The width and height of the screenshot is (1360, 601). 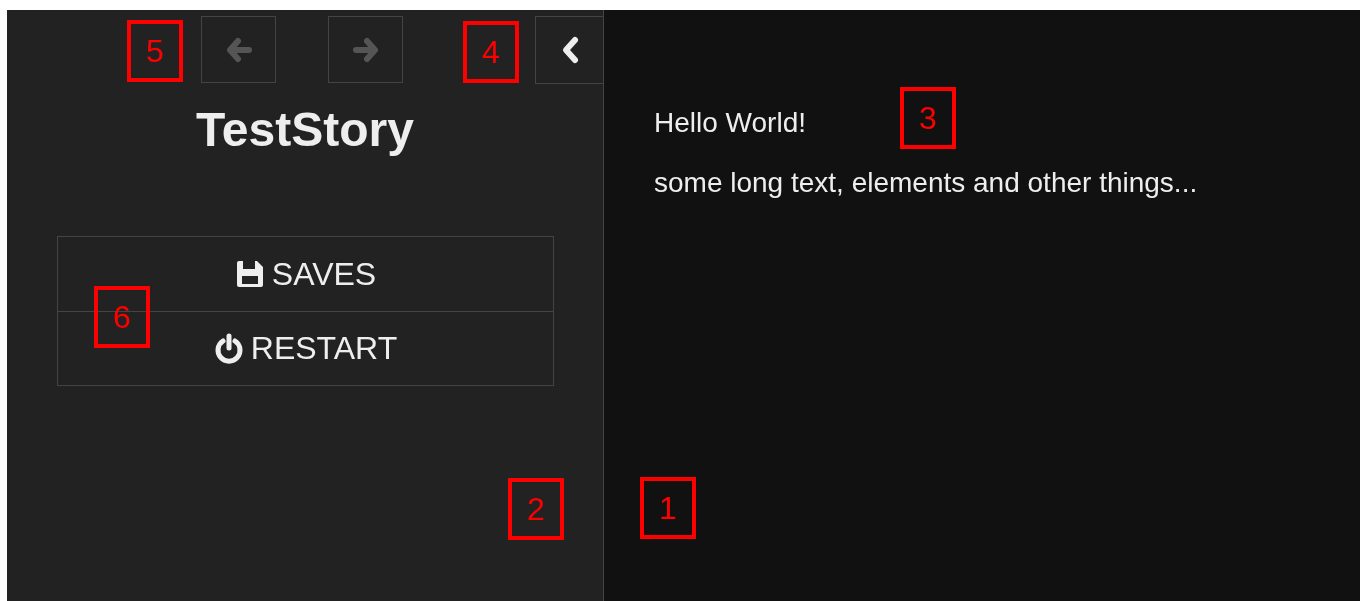 What do you see at coordinates (305, 130) in the screenshot?
I see `story-title: TestStory` at bounding box center [305, 130].